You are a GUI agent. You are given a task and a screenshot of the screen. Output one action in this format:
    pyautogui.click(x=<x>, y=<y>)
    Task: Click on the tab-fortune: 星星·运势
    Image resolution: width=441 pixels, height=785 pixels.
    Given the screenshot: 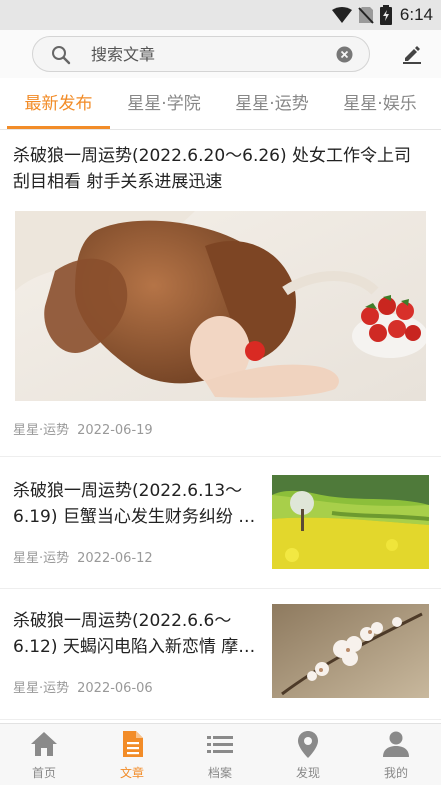 What is the action you would take?
    pyautogui.click(x=272, y=104)
    